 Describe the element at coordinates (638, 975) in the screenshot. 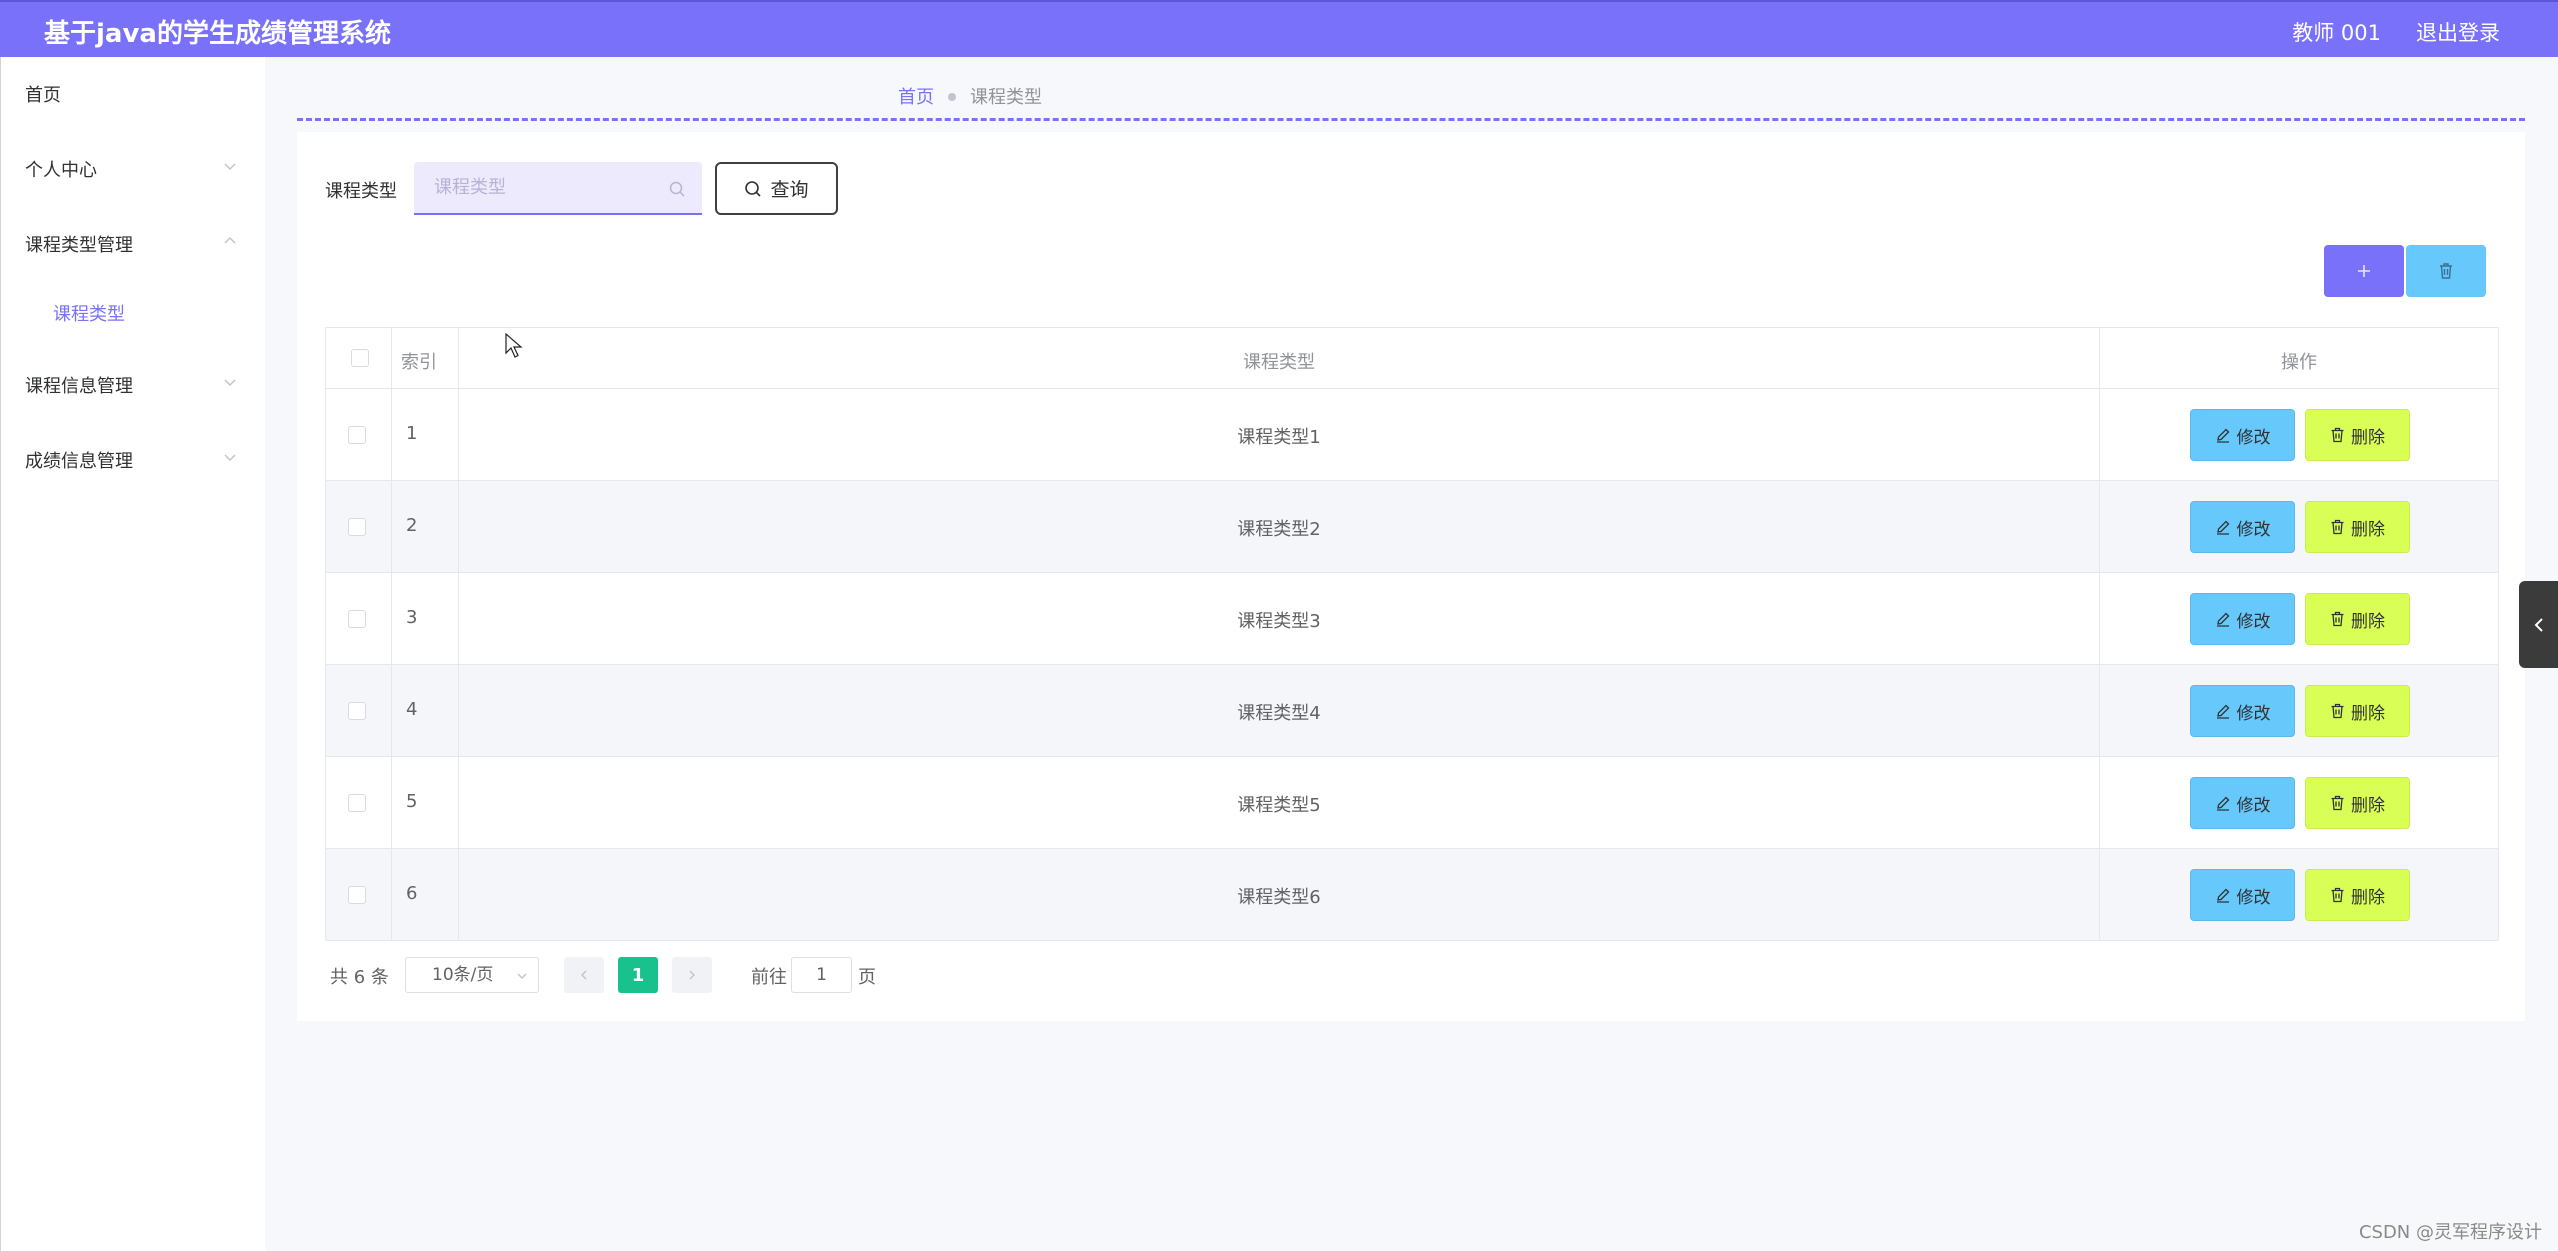

I see `page-number-current: 1` at that location.